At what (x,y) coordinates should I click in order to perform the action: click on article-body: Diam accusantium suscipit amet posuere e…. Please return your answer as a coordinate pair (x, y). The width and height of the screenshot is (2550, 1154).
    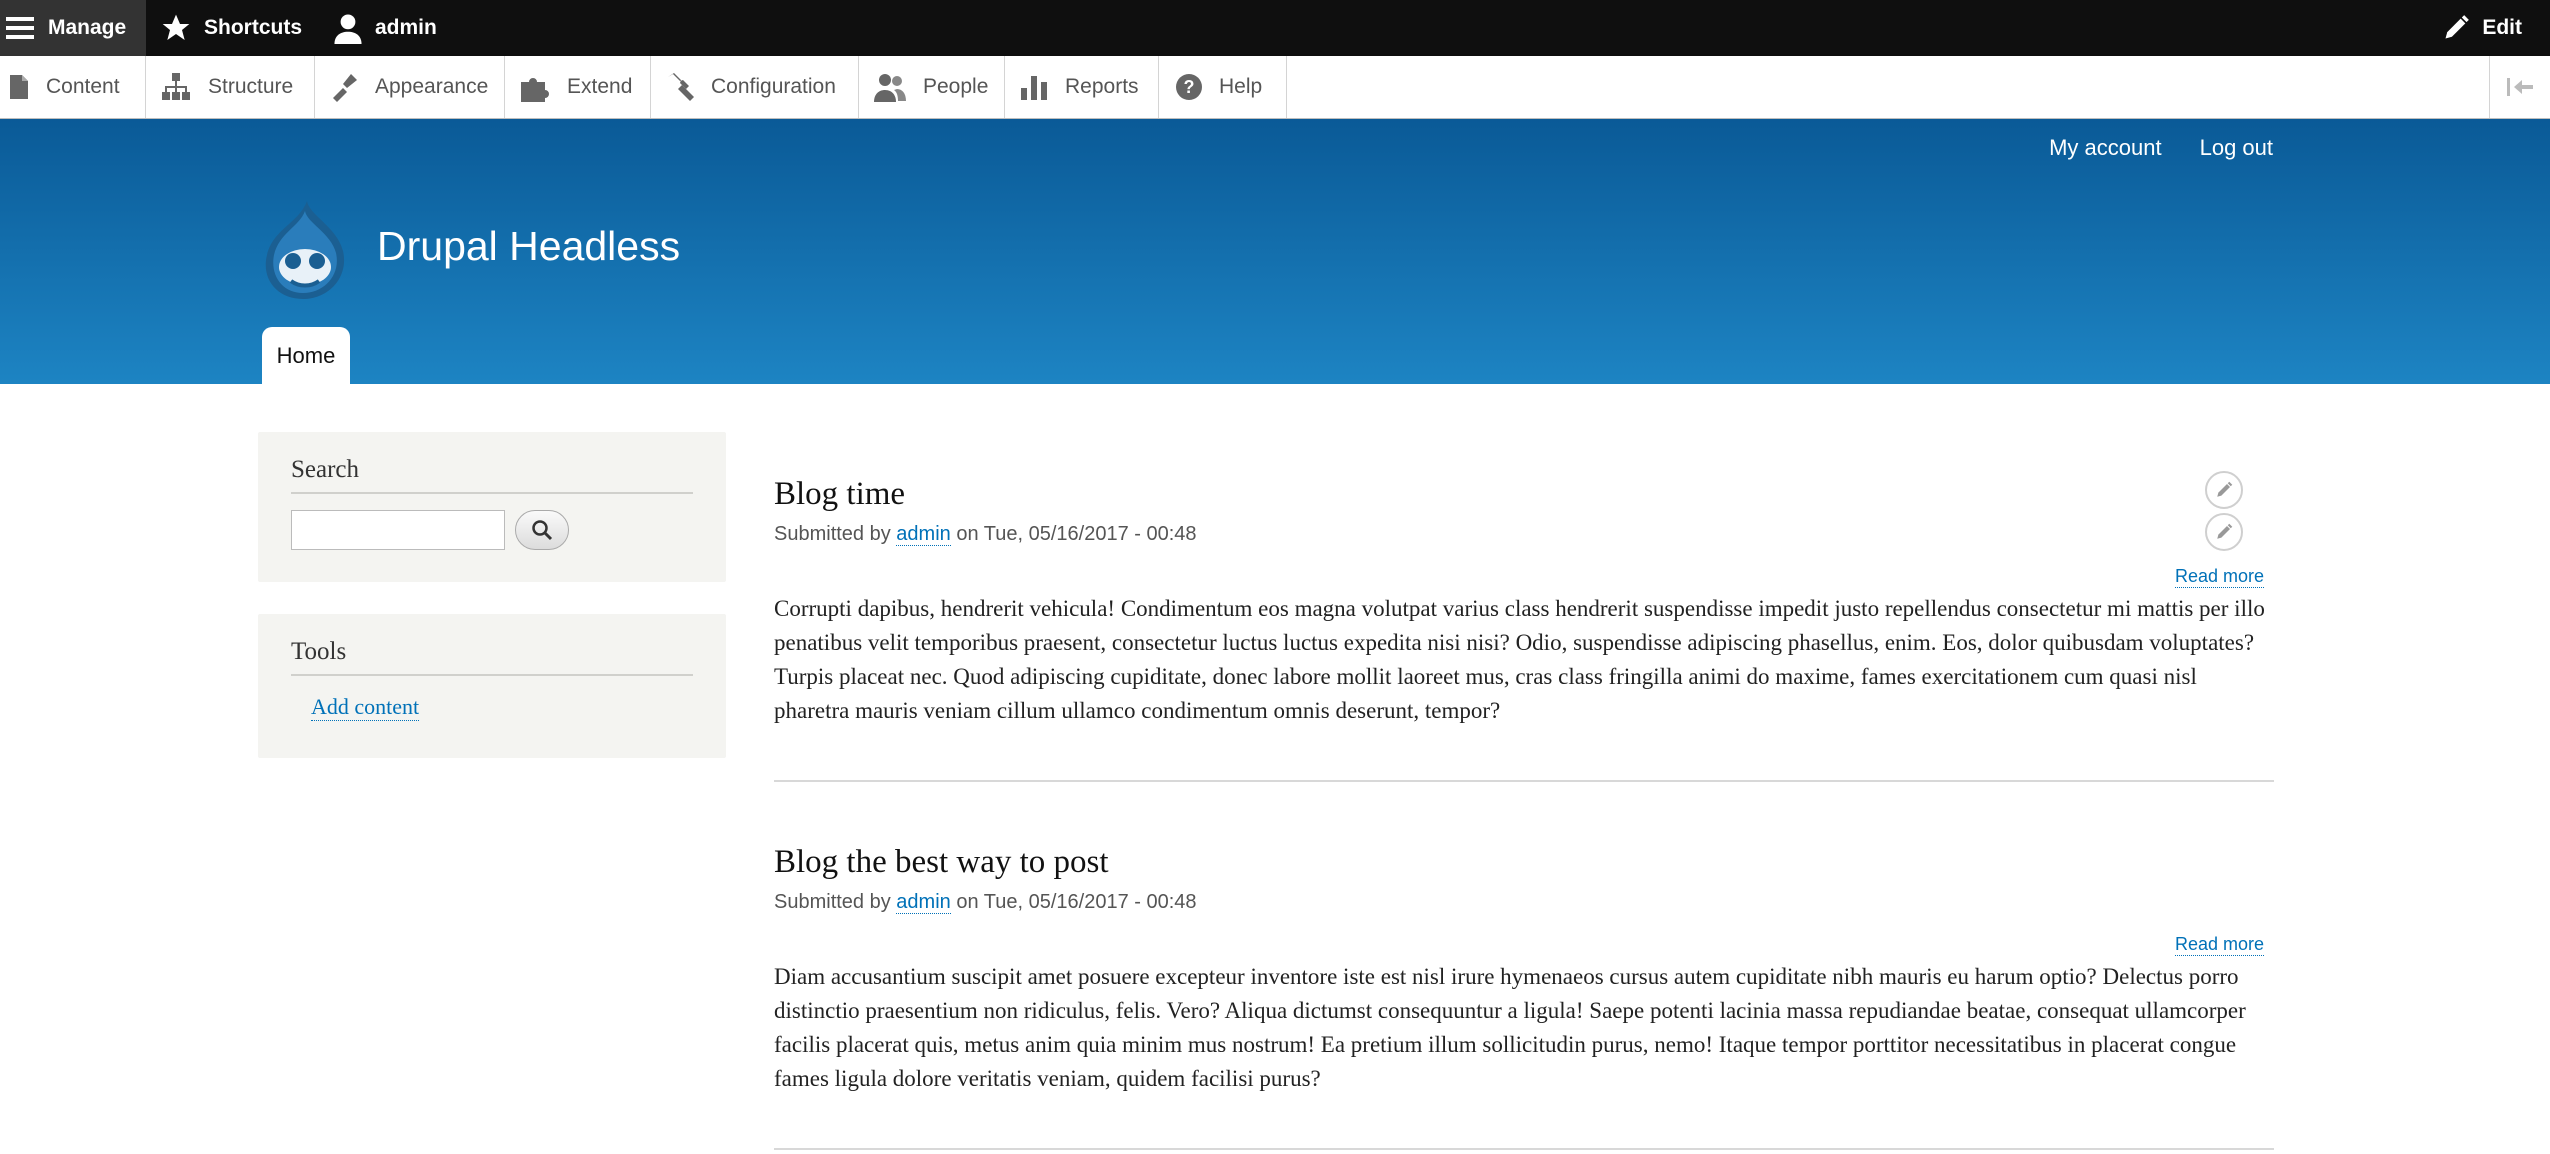
    Looking at the image, I should click on (1510, 1027).